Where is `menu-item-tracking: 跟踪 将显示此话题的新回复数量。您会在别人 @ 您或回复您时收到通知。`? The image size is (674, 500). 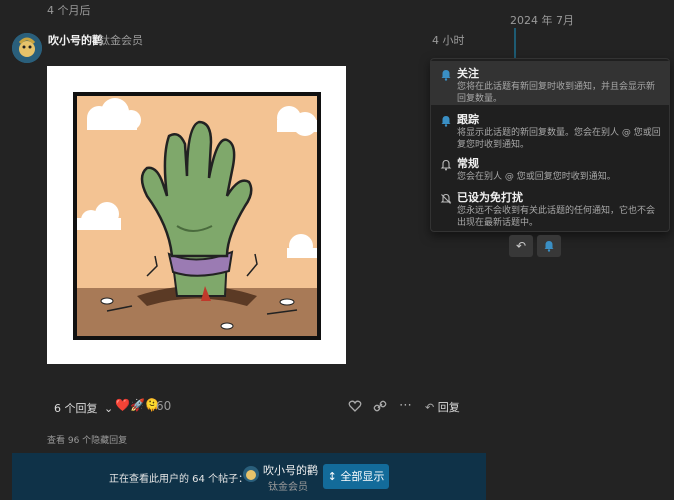
menu-item-tracking: 跟踪 将显示此话题的新回复数量。您会在别人 @ 您或回复您时收到通知。 is located at coordinates (550, 128).